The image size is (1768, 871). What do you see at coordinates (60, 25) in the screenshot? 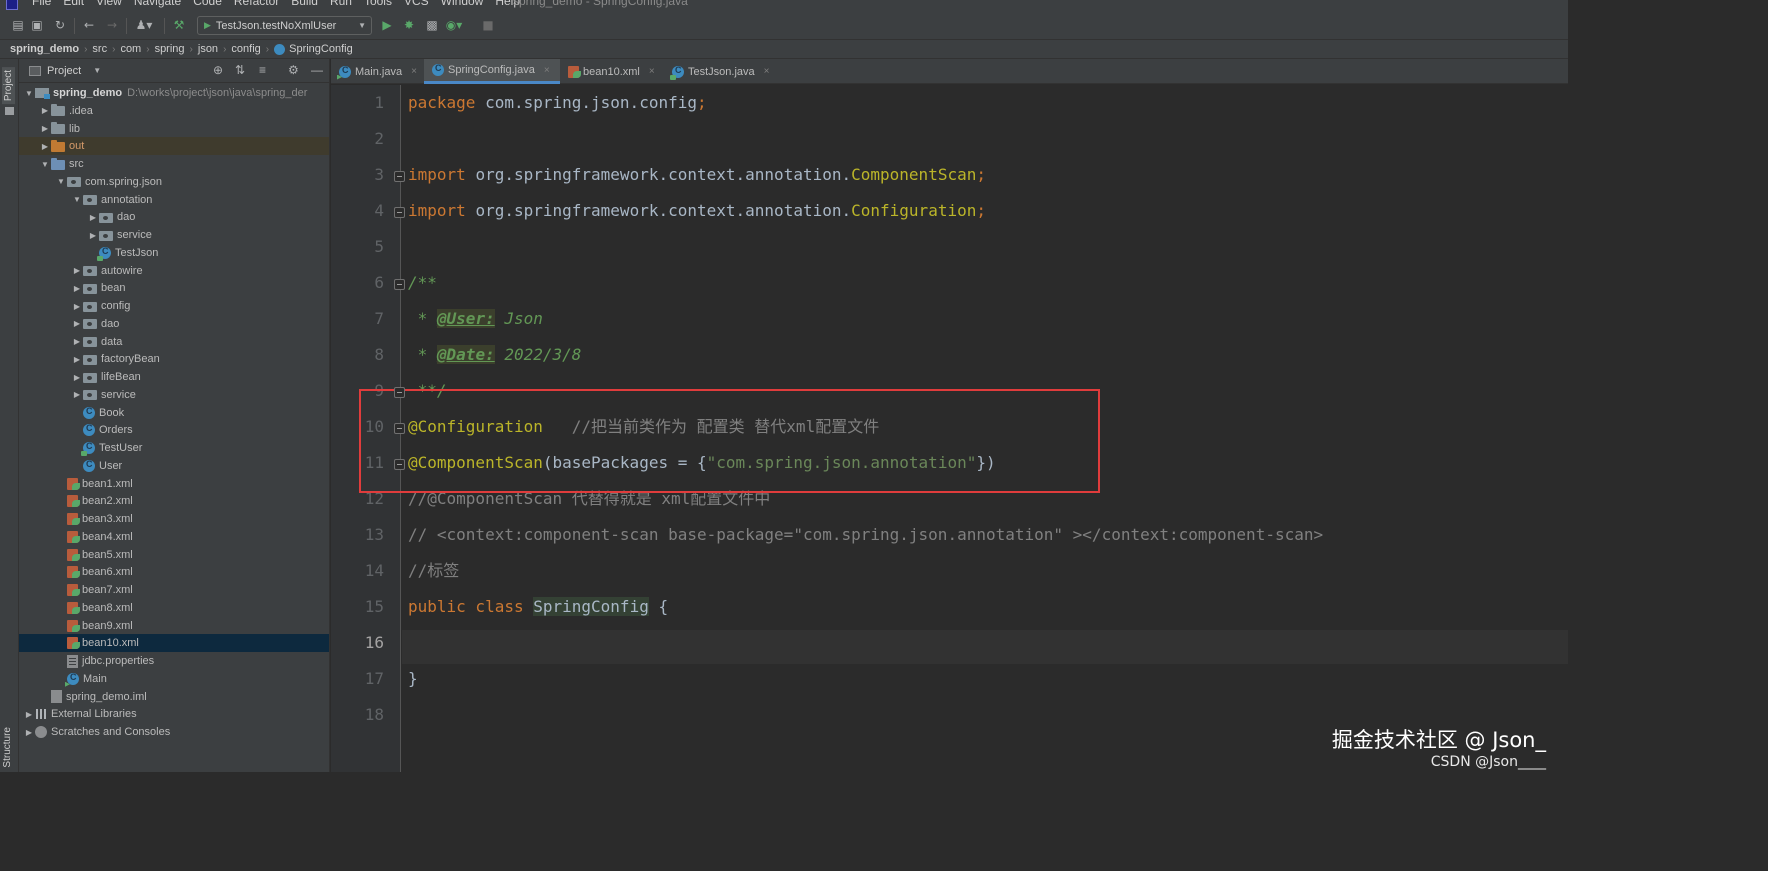
I see `sync-icon: ↻` at bounding box center [60, 25].